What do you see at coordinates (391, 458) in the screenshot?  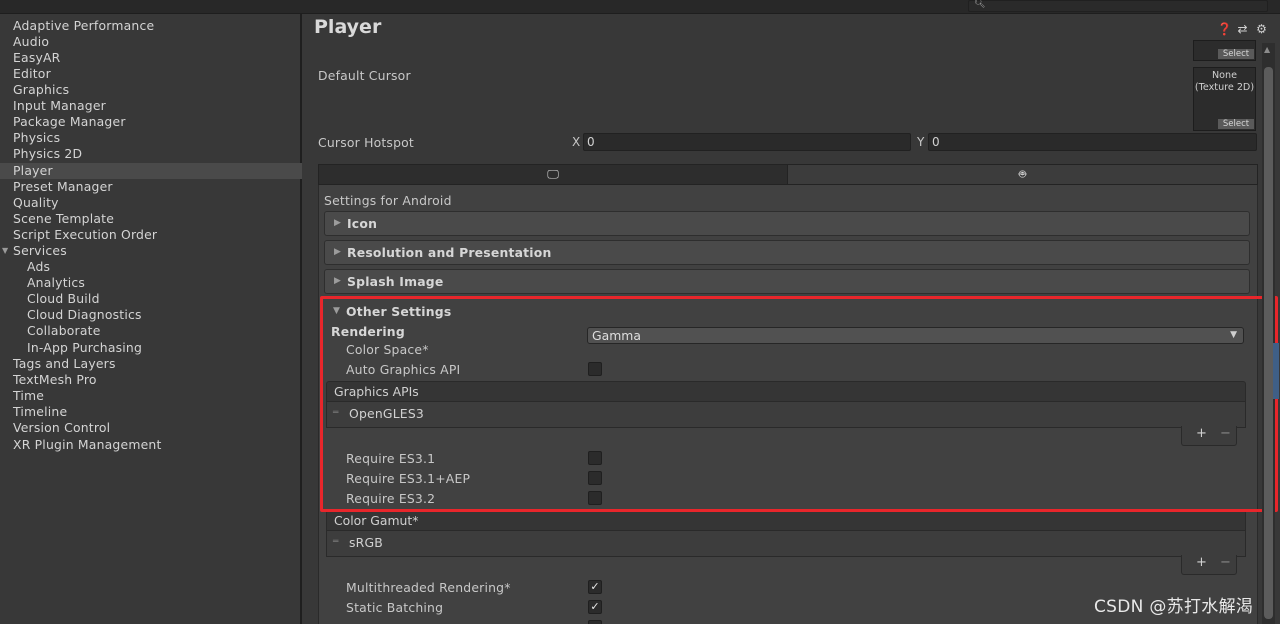 I see `require-es31-label: Require ES3.1` at bounding box center [391, 458].